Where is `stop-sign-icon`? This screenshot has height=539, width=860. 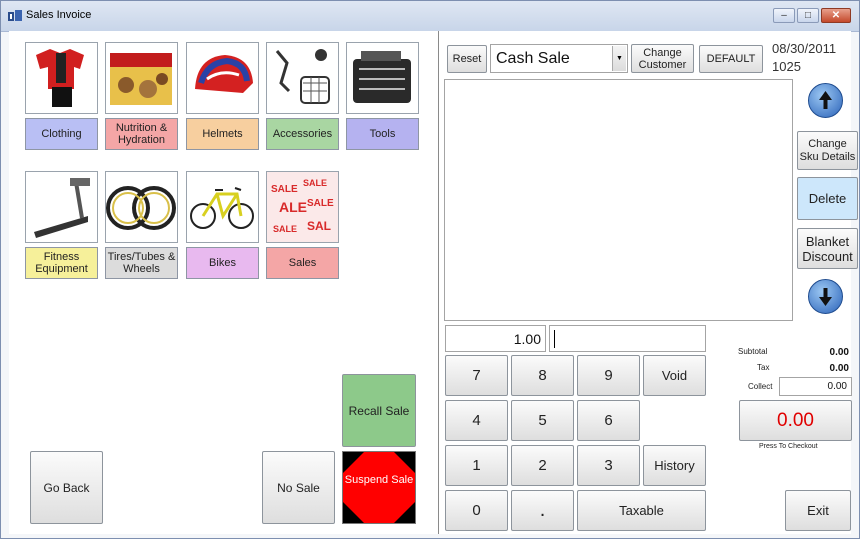
stop-sign-icon is located at coordinates (379, 487).